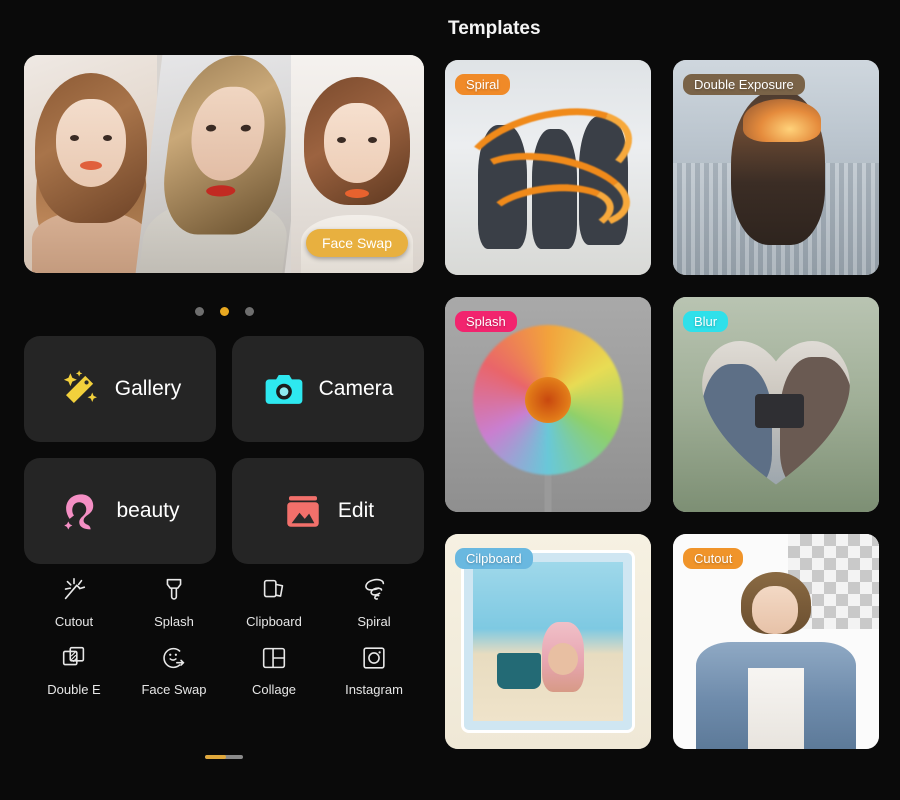 This screenshot has height=800, width=900. I want to click on tool-splash-label: Splash, so click(174, 621).